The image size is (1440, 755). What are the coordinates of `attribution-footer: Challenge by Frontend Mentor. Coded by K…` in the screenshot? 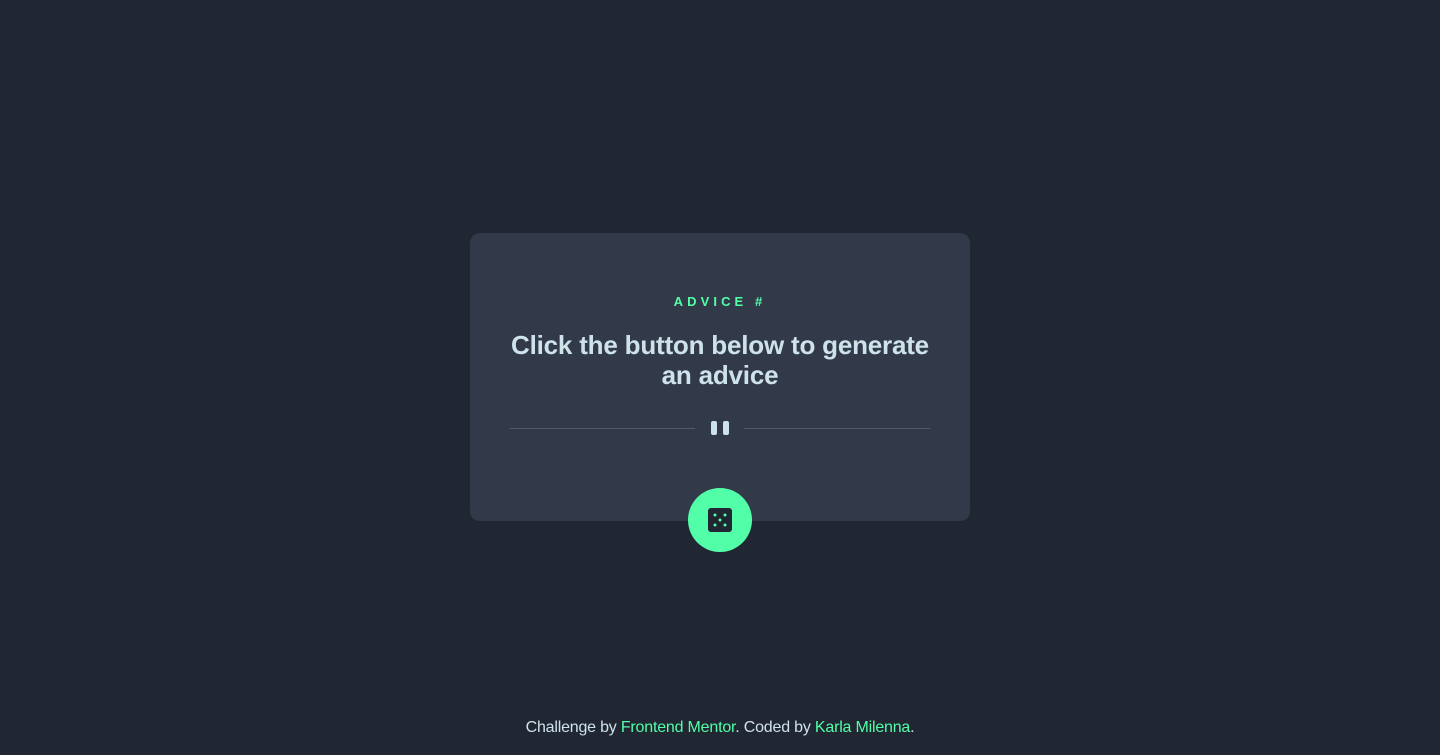 It's located at (720, 728).